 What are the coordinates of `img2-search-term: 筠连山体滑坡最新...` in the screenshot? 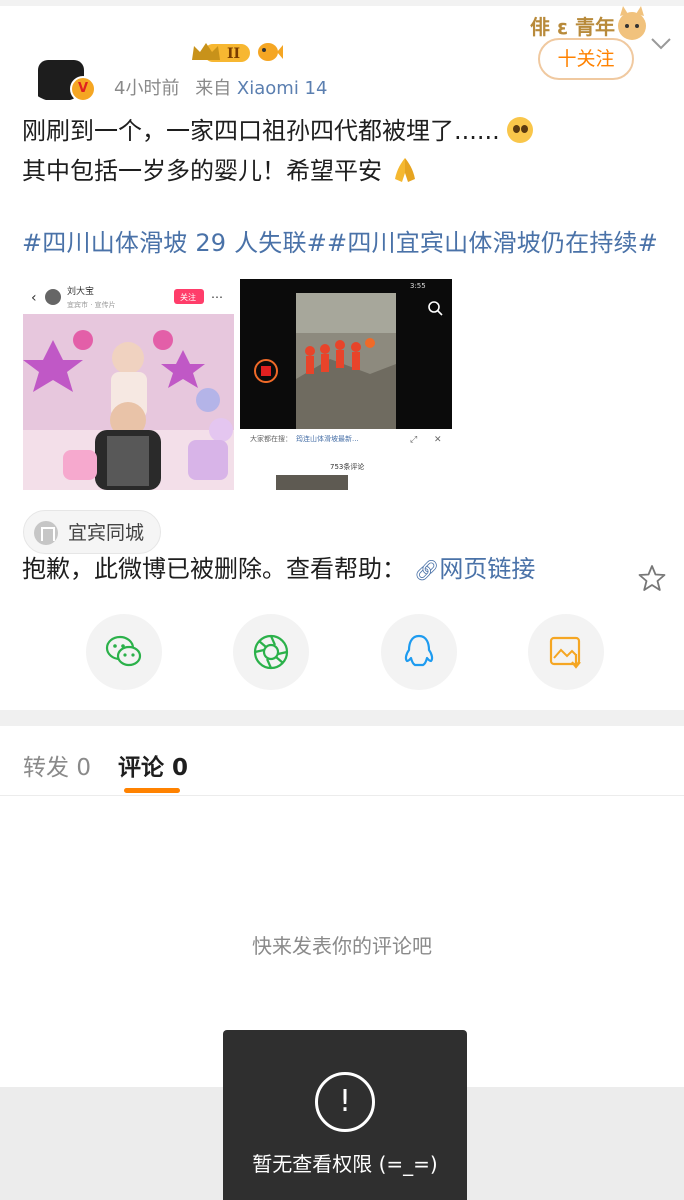 It's located at (327, 438).